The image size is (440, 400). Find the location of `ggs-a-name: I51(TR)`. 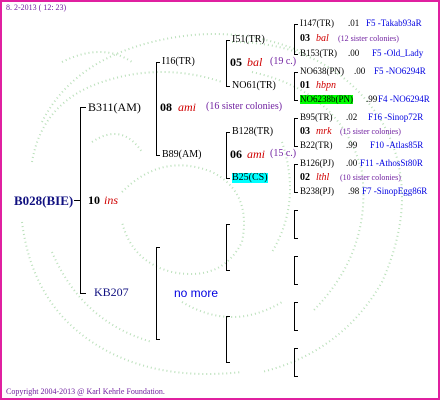

ggs-a-name: I51(TR) is located at coordinates (248, 40).